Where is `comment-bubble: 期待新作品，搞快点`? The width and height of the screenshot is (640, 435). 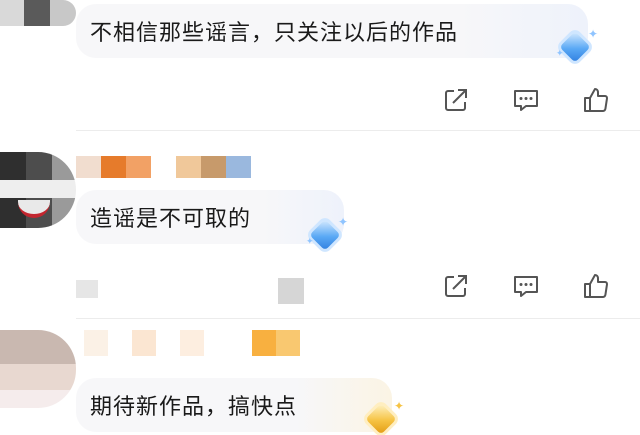 comment-bubble: 期待新作品，搞快点 is located at coordinates (234, 405).